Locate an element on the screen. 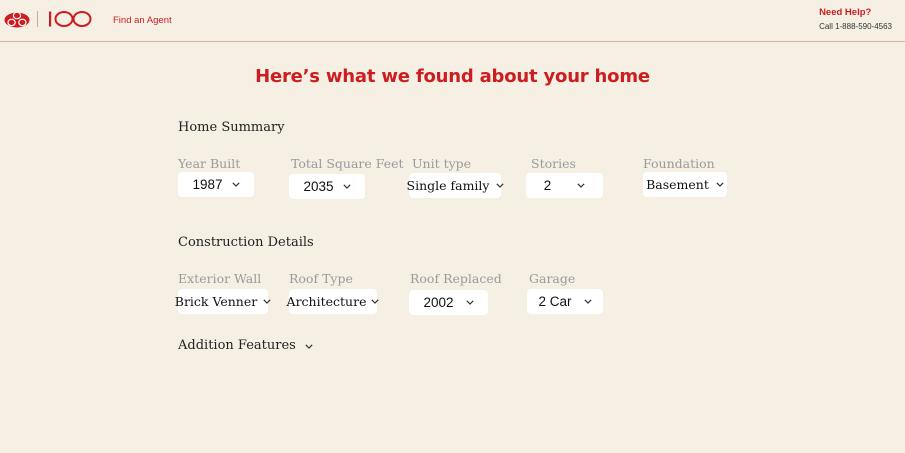  find-an-agent-link: Find an Agent is located at coordinates (142, 20).